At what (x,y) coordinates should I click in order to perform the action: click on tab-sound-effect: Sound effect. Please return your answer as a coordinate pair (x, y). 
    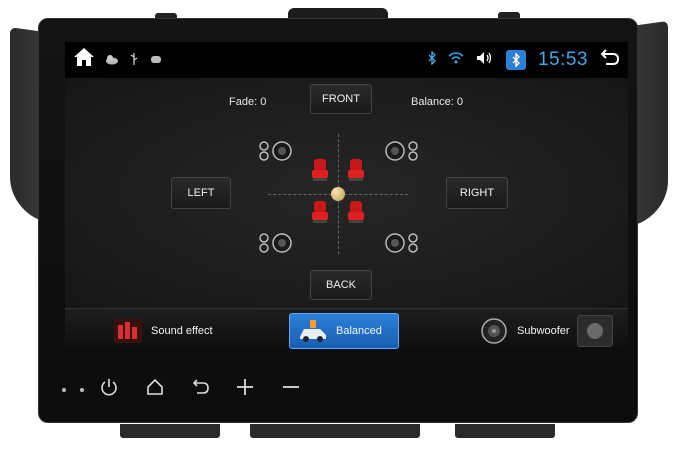
    Looking at the image, I should click on (163, 331).